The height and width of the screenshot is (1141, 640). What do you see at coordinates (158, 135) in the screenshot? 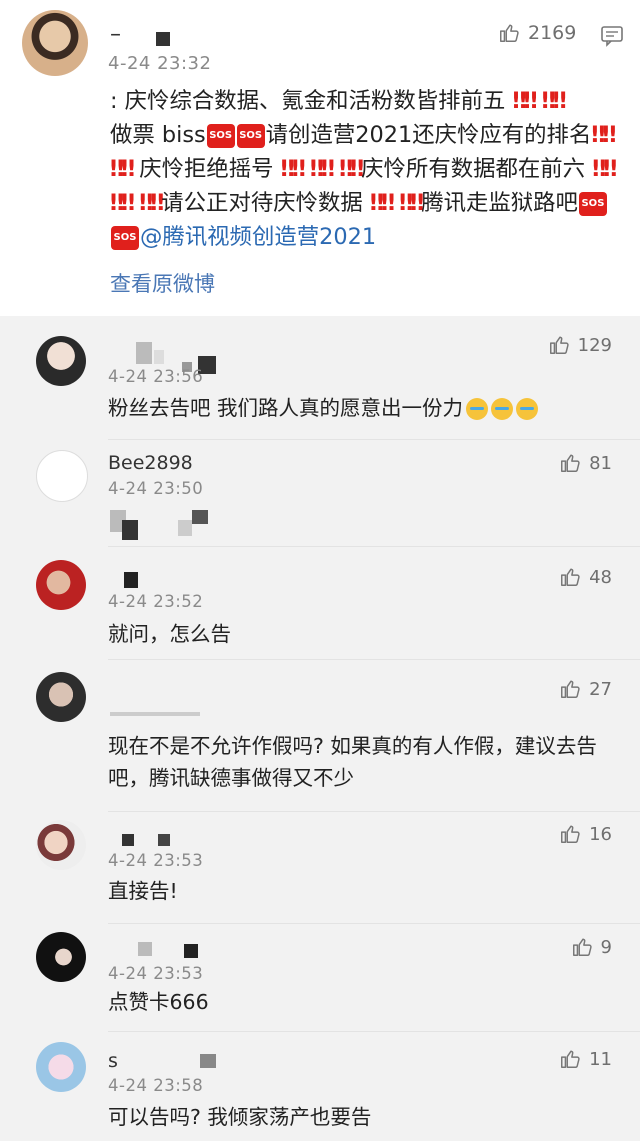
I see `post-text-2: 做票 biss` at bounding box center [158, 135].